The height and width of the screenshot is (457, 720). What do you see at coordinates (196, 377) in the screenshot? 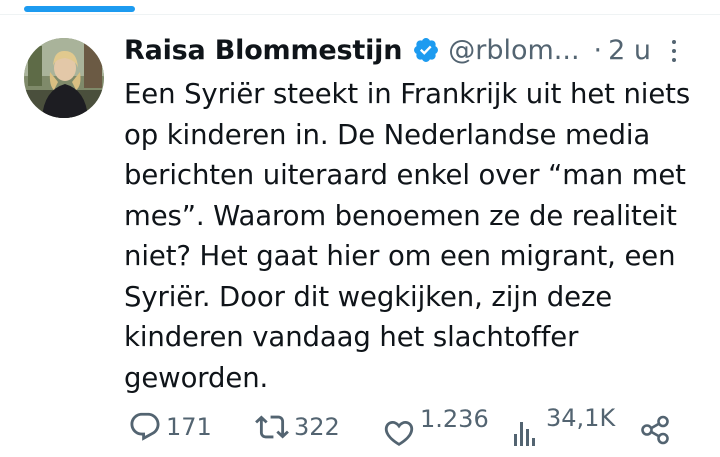
I see `tweet-text-line: geworden.` at bounding box center [196, 377].